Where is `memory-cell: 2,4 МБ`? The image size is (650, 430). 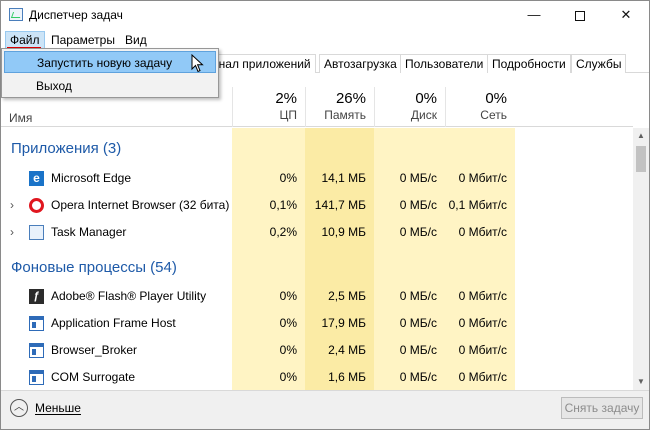 memory-cell: 2,4 МБ is located at coordinates (347, 350).